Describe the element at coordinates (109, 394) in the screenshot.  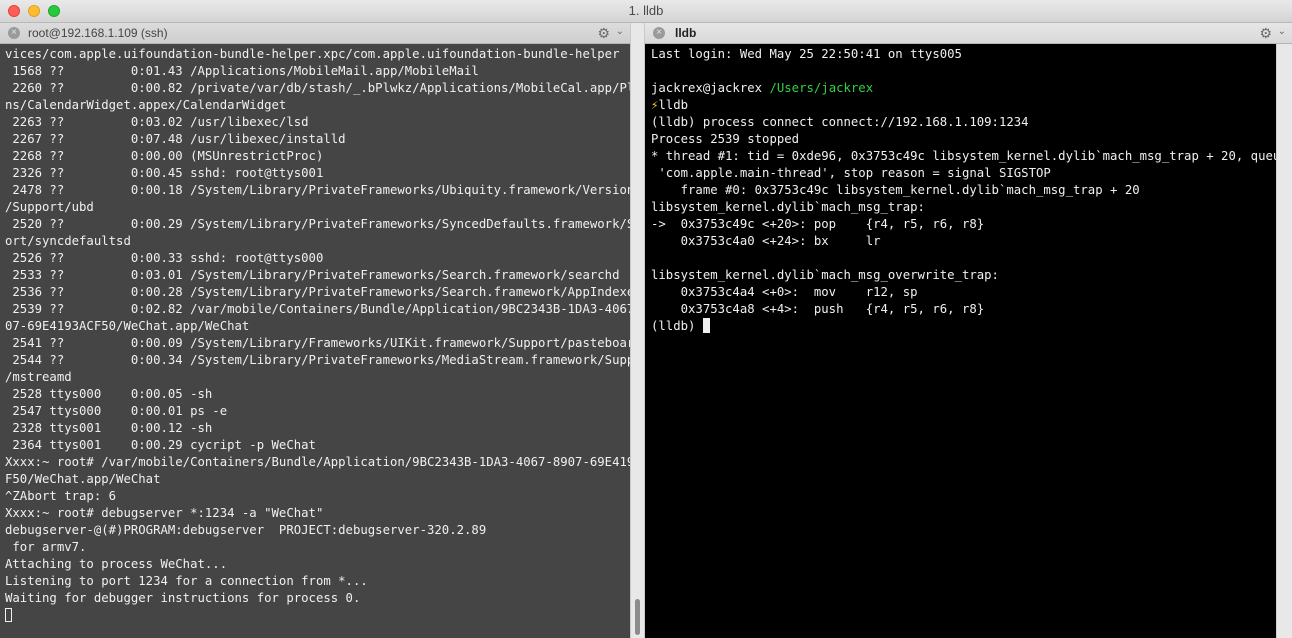
I see `terminal-line: 2528 ttys000 0:00.05 -sh` at that location.